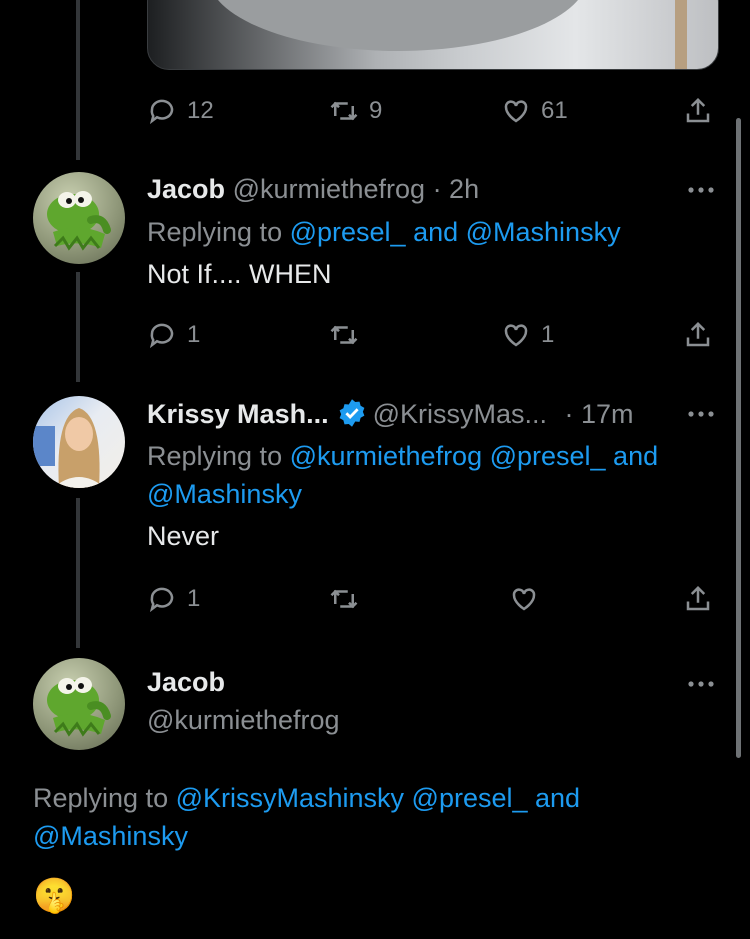 This screenshot has width=750, height=939. What do you see at coordinates (548, 334) in the screenshot?
I see `like-count: 1` at bounding box center [548, 334].